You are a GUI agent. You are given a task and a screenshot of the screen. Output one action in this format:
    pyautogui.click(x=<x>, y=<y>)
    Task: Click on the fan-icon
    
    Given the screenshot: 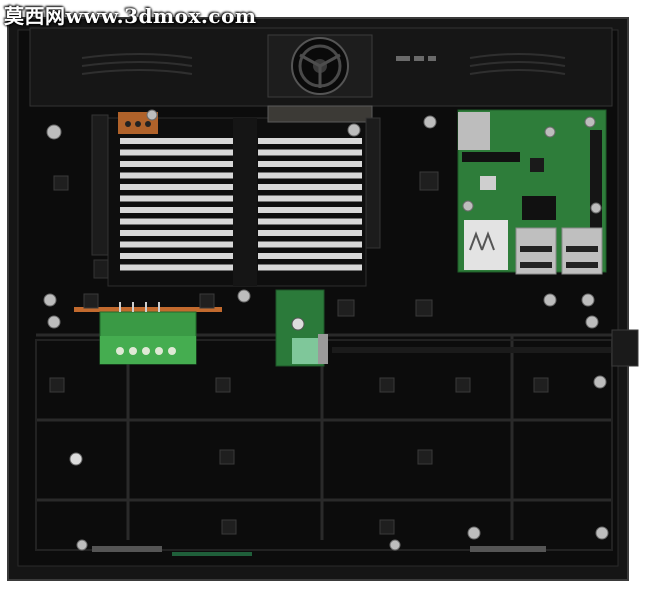 What is the action you would take?
    pyautogui.click(x=320, y=66)
    